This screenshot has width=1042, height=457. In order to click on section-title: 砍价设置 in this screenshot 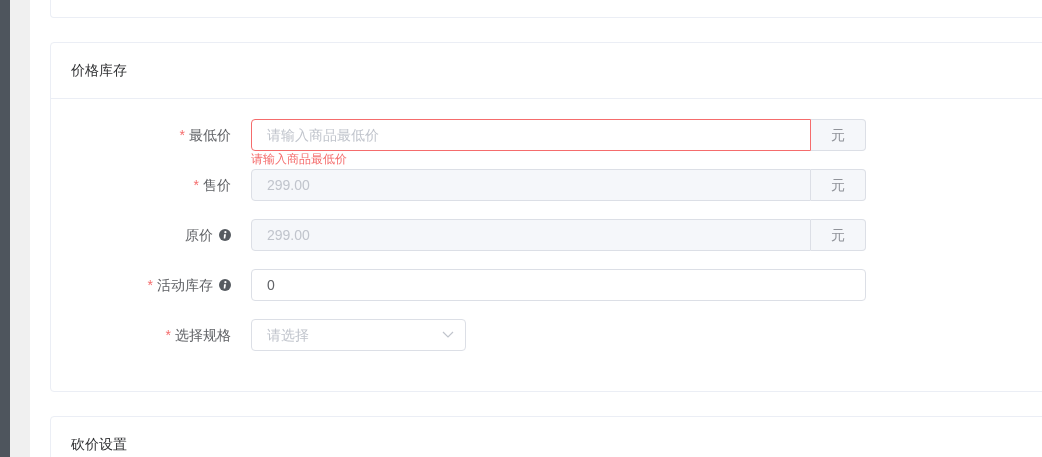, I will do `click(99, 444)`.